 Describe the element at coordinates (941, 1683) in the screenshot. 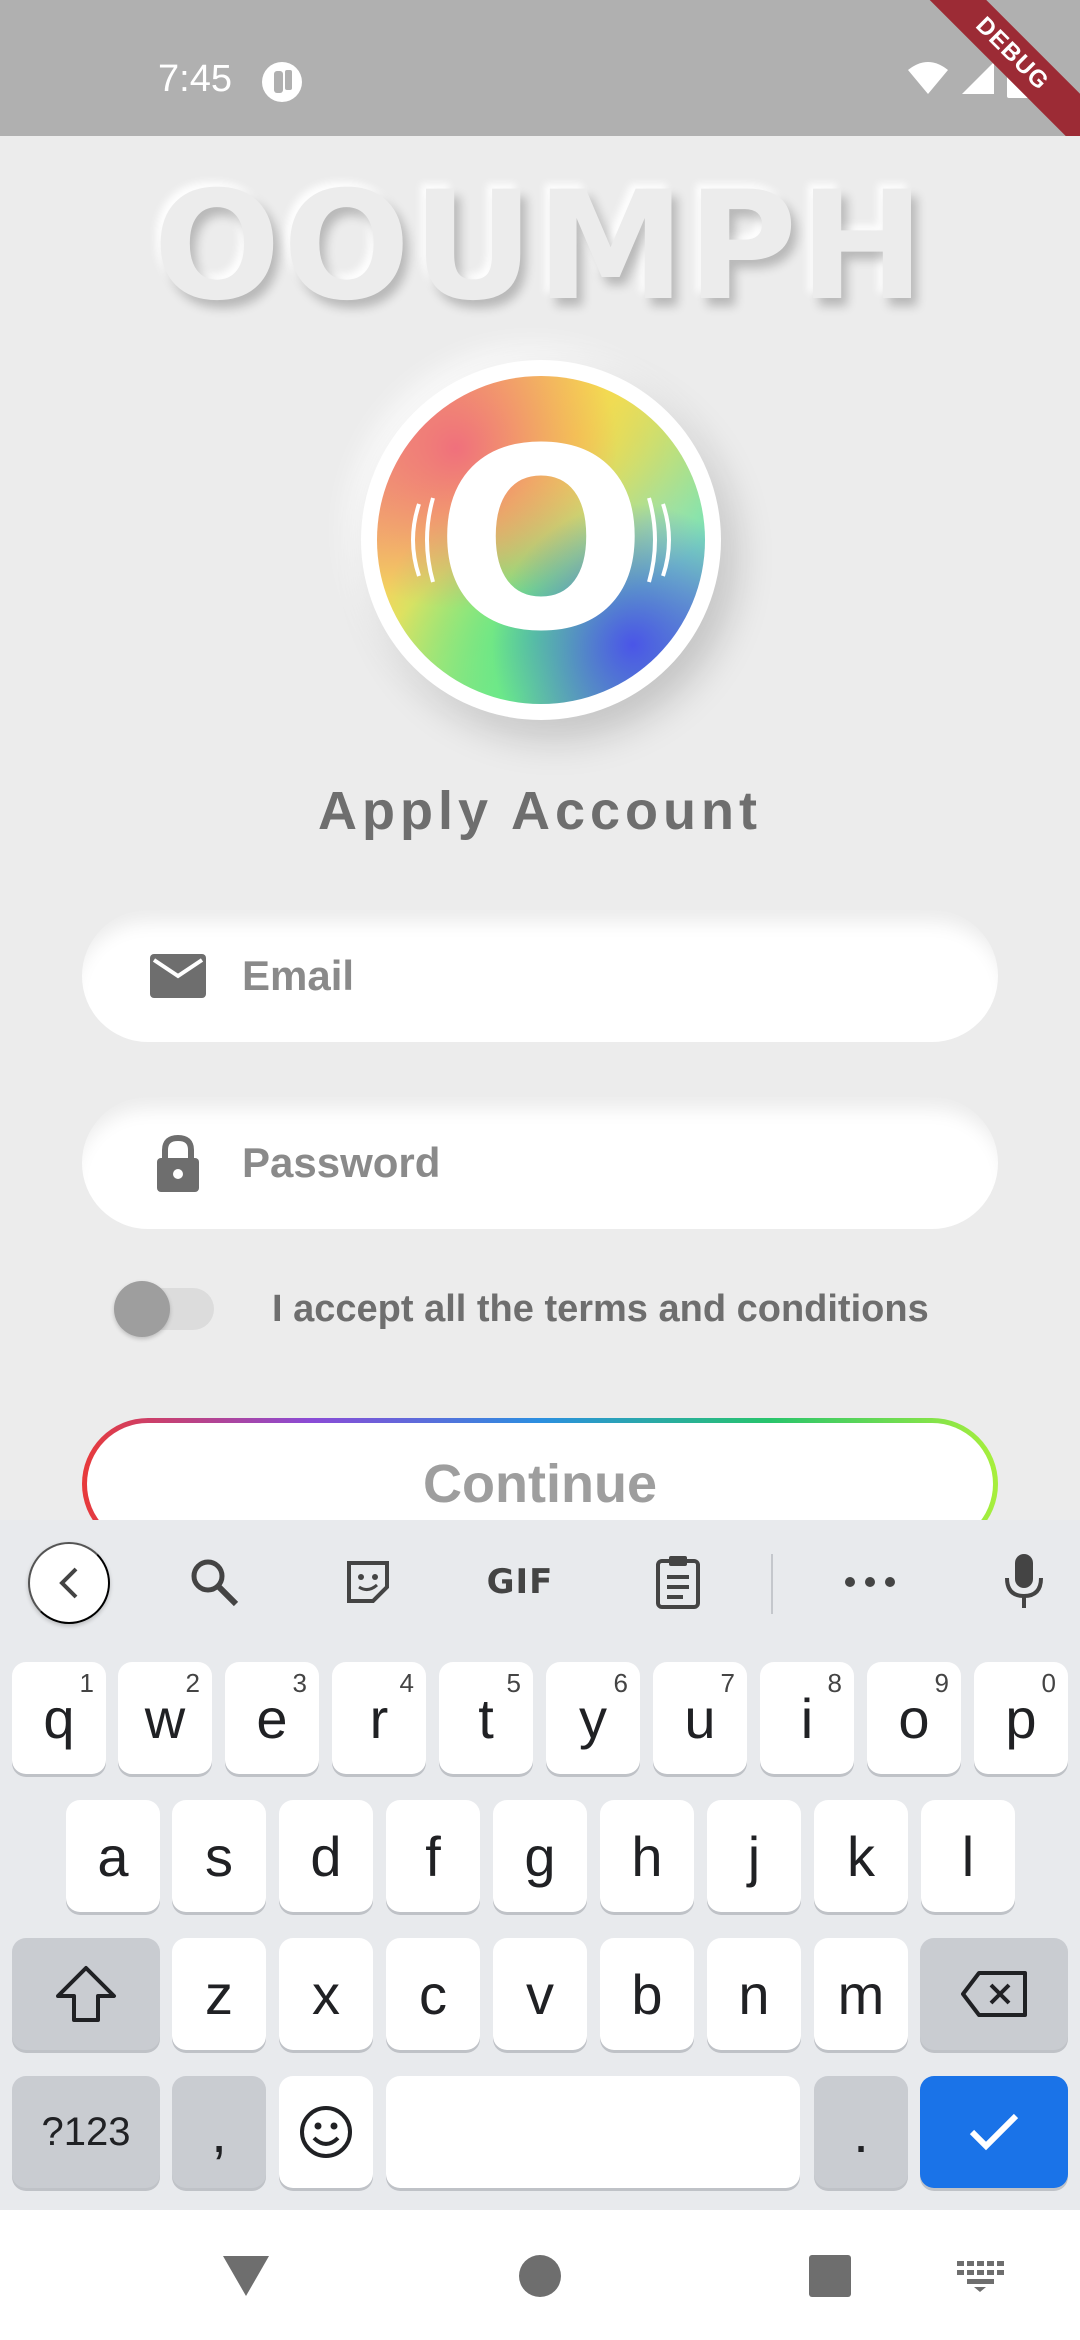

I see `key-hint: 9` at that location.